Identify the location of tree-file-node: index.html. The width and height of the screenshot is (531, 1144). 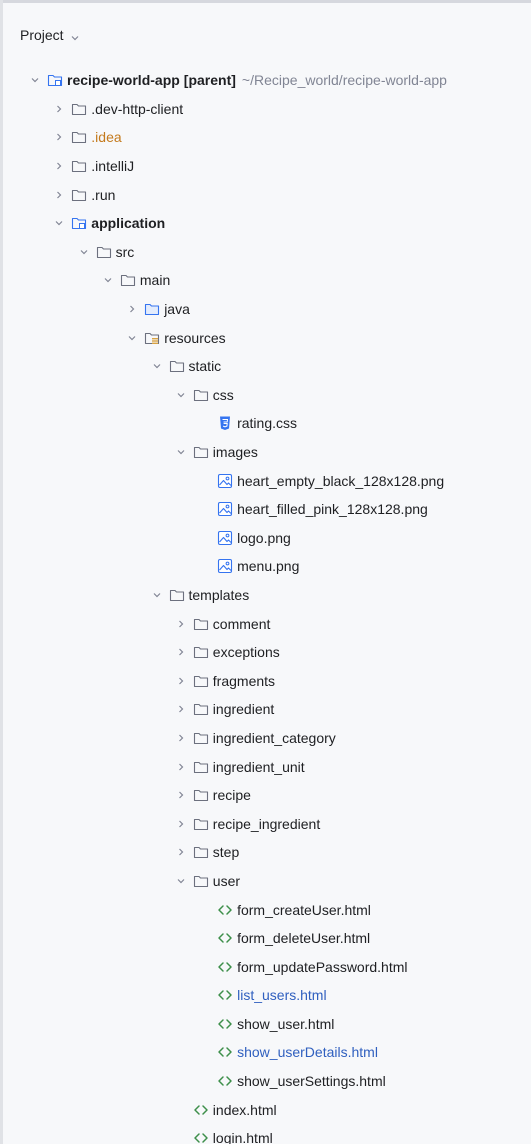
(265, 1109).